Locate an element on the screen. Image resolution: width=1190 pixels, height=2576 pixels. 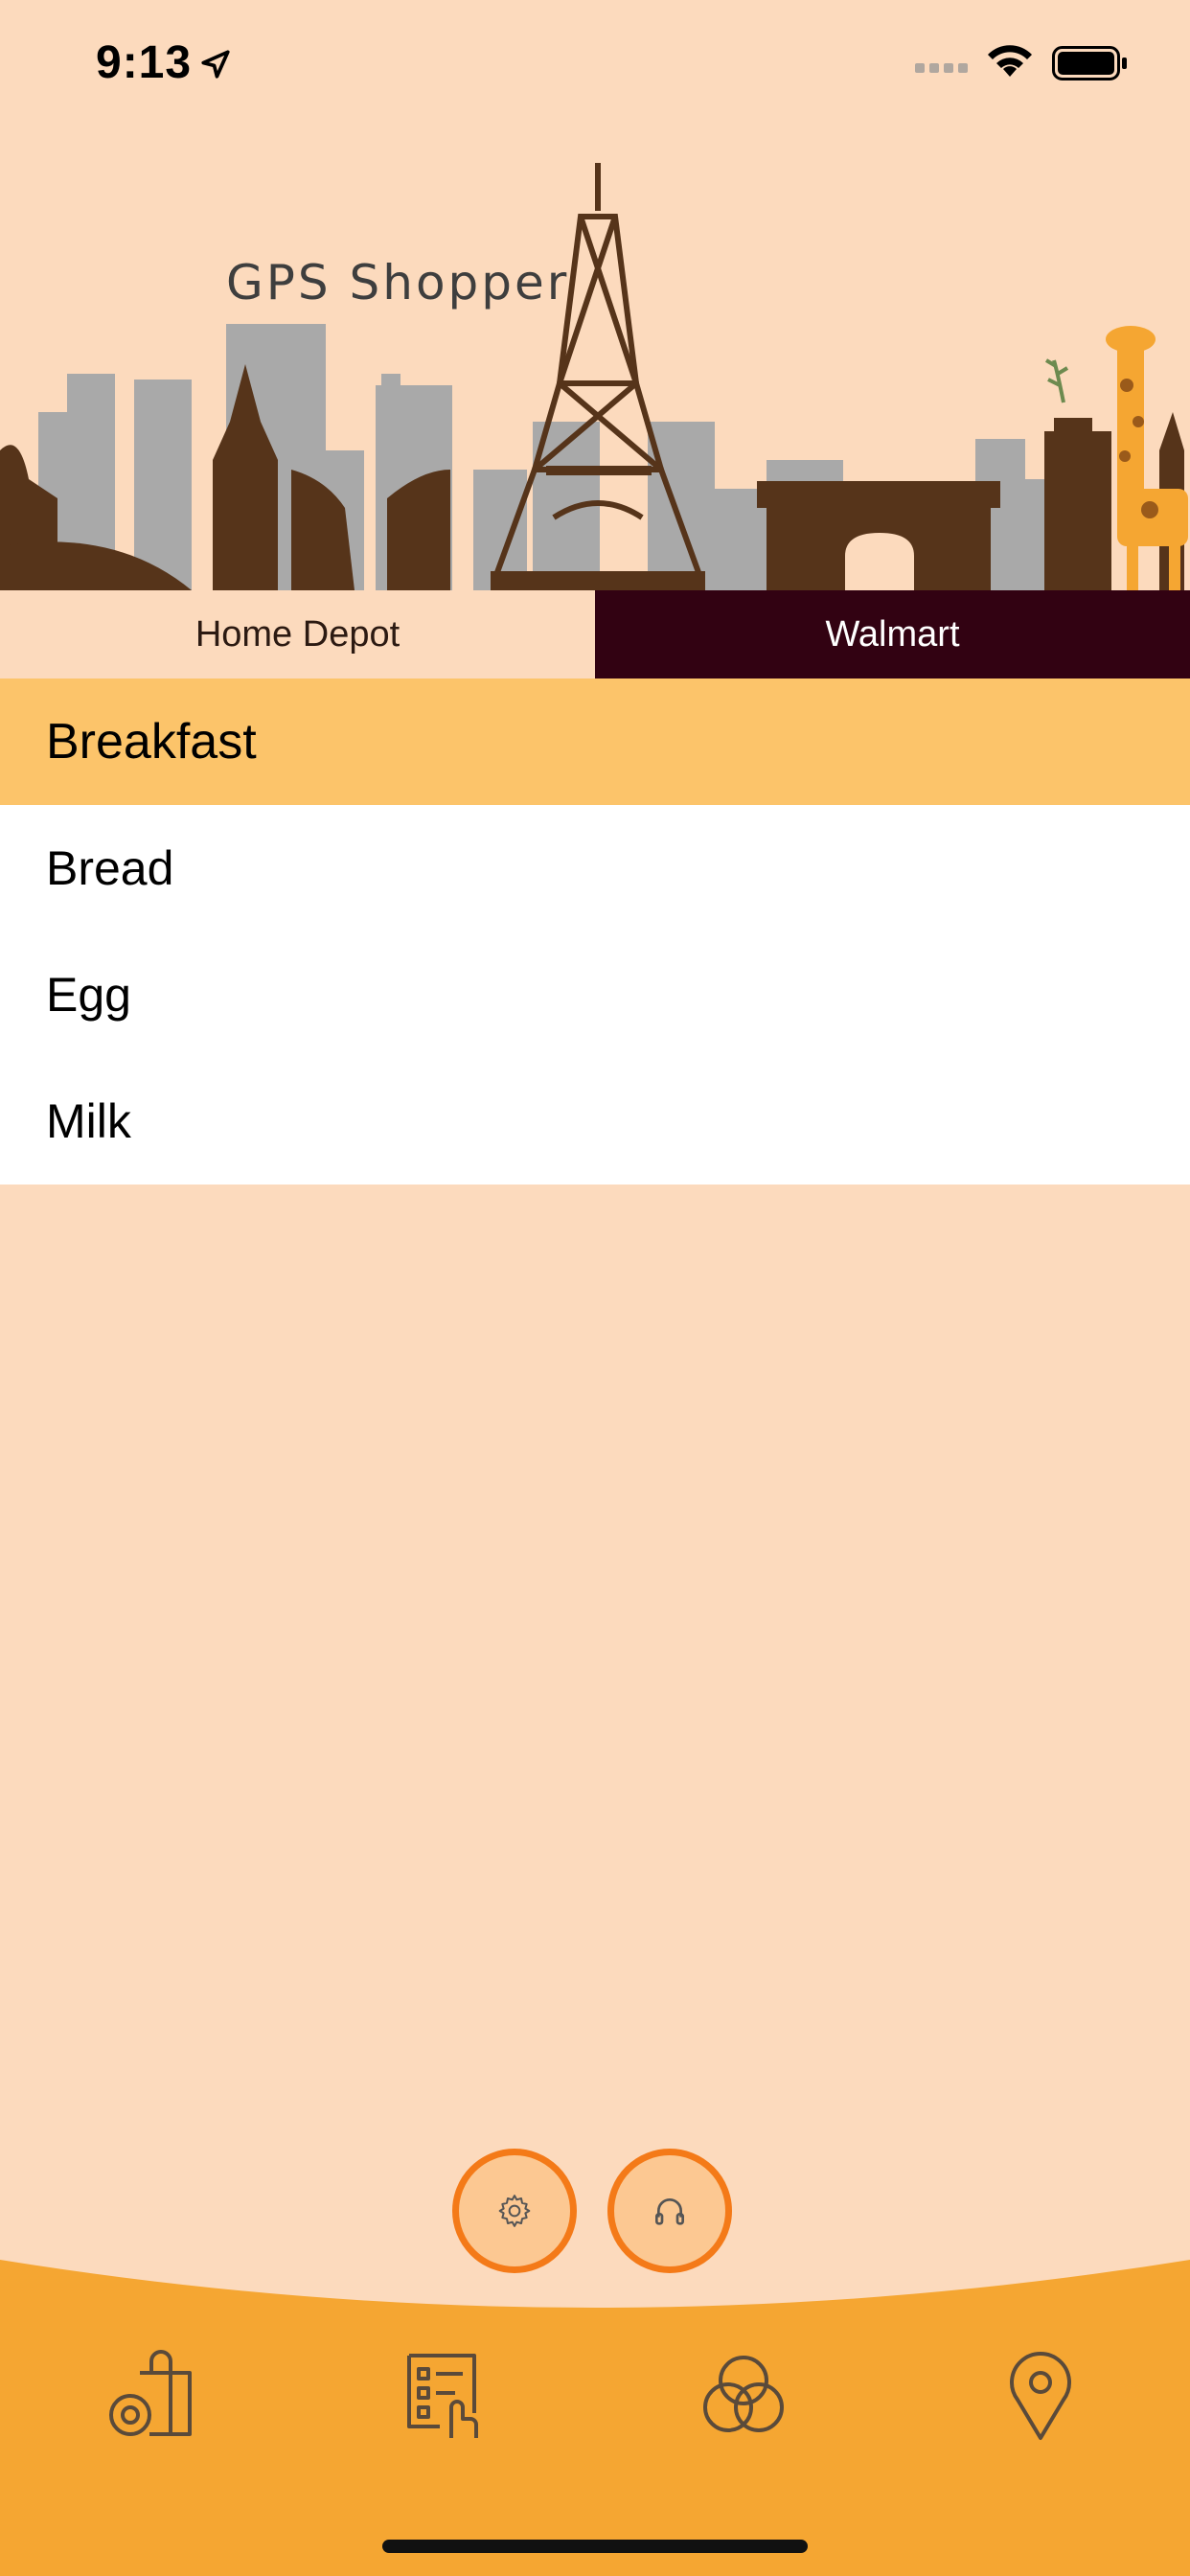
category-label: Breakfast is located at coordinates (151, 742).